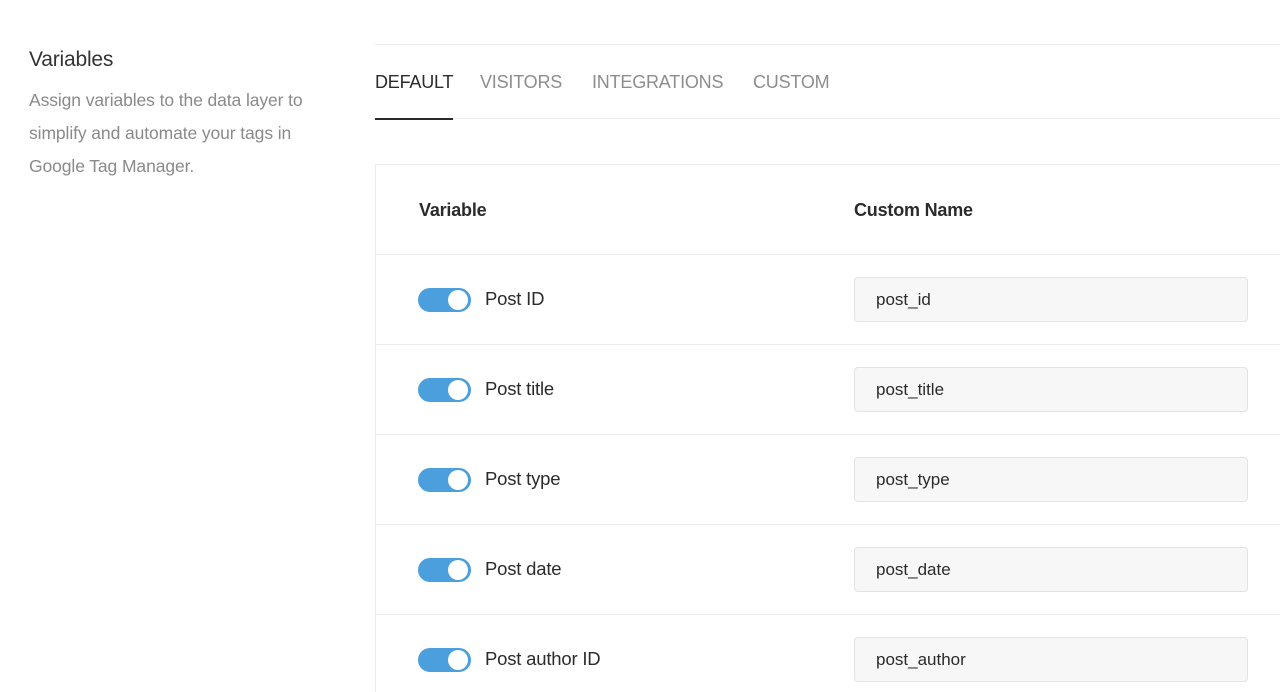  Describe the element at coordinates (791, 82) in the screenshot. I see `tab-custom: CUSTOM` at that location.